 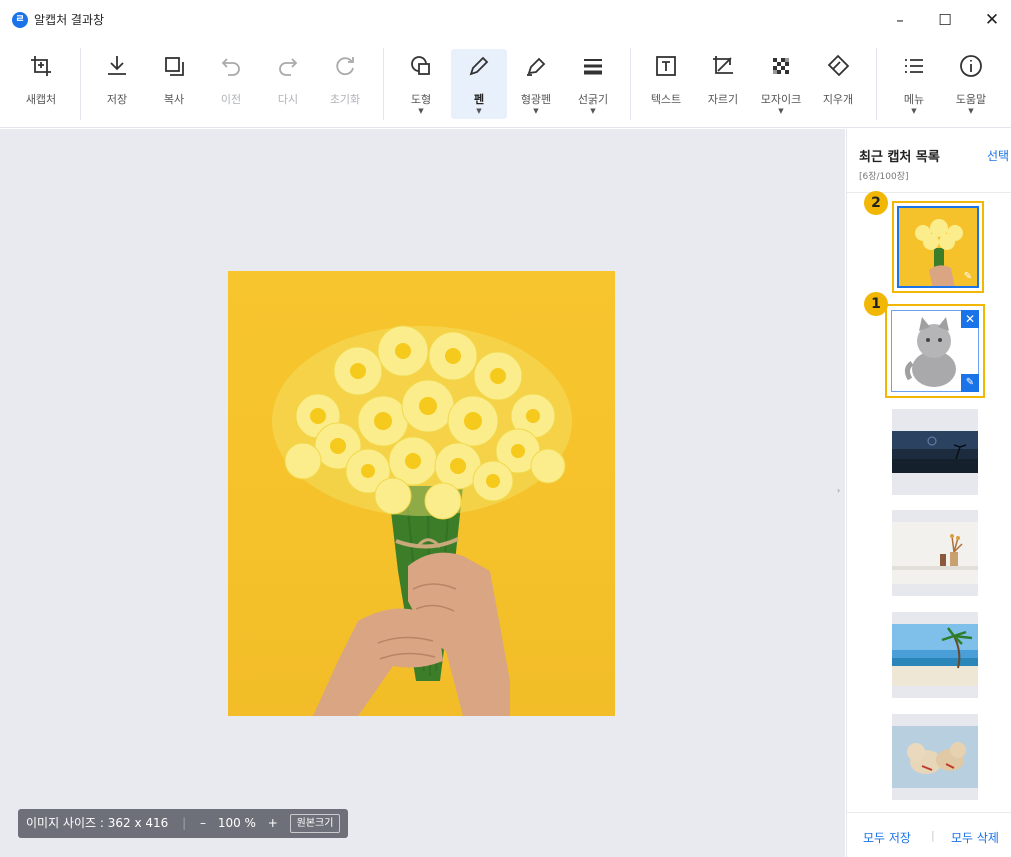 What do you see at coordinates (914, 68) in the screenshot?
I see `list-menu-icon` at bounding box center [914, 68].